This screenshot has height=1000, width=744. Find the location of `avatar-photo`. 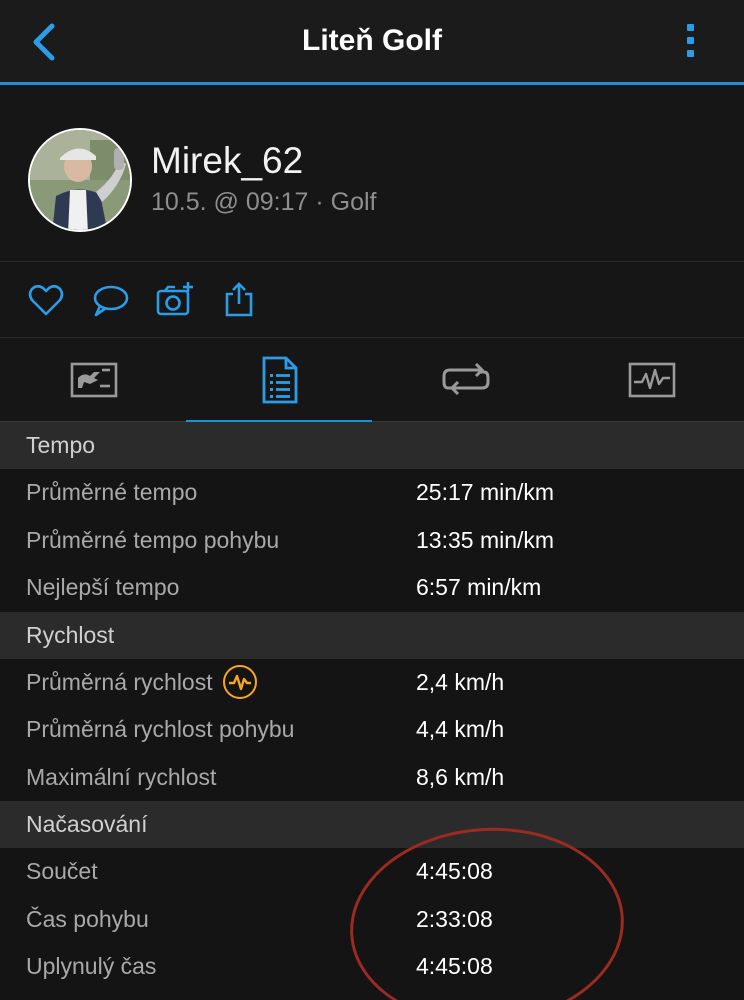

avatar-photo is located at coordinates (80, 180).